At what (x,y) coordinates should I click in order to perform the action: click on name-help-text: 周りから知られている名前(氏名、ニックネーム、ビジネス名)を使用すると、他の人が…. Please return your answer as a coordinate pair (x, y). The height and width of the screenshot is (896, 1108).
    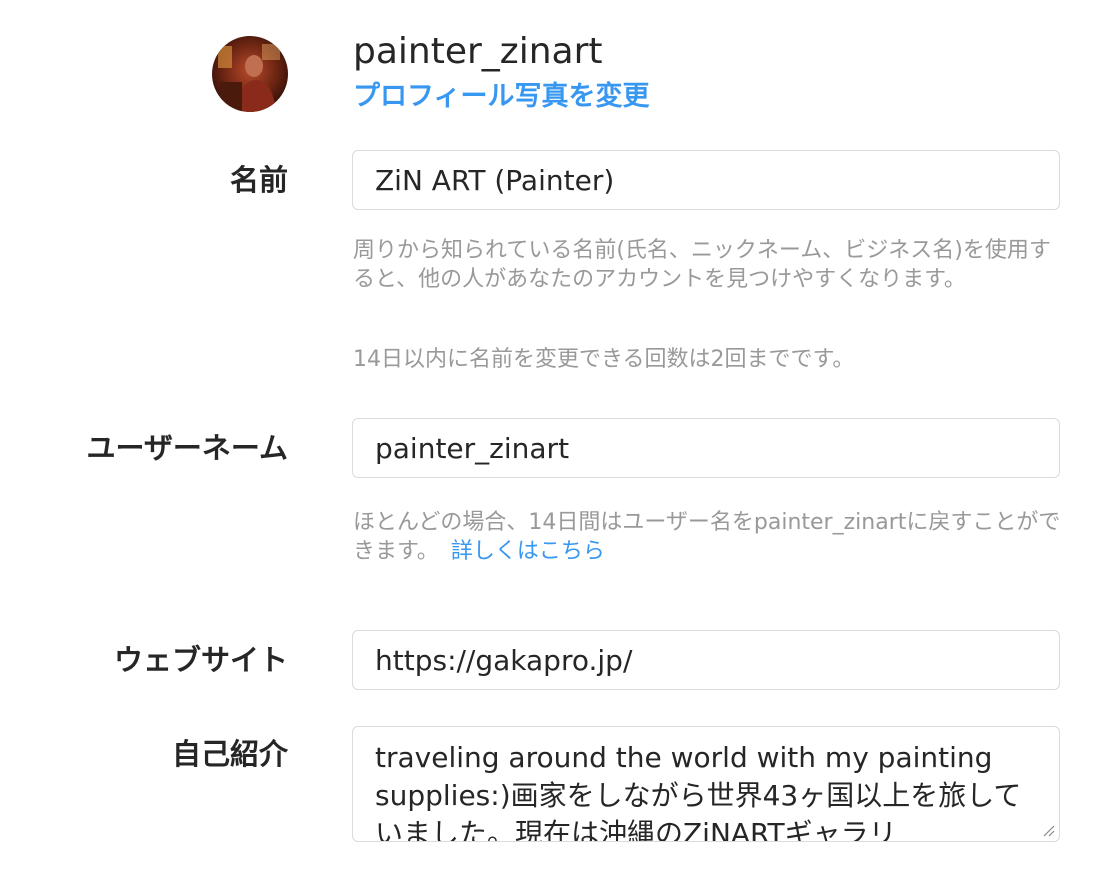
    Looking at the image, I should click on (702, 265).